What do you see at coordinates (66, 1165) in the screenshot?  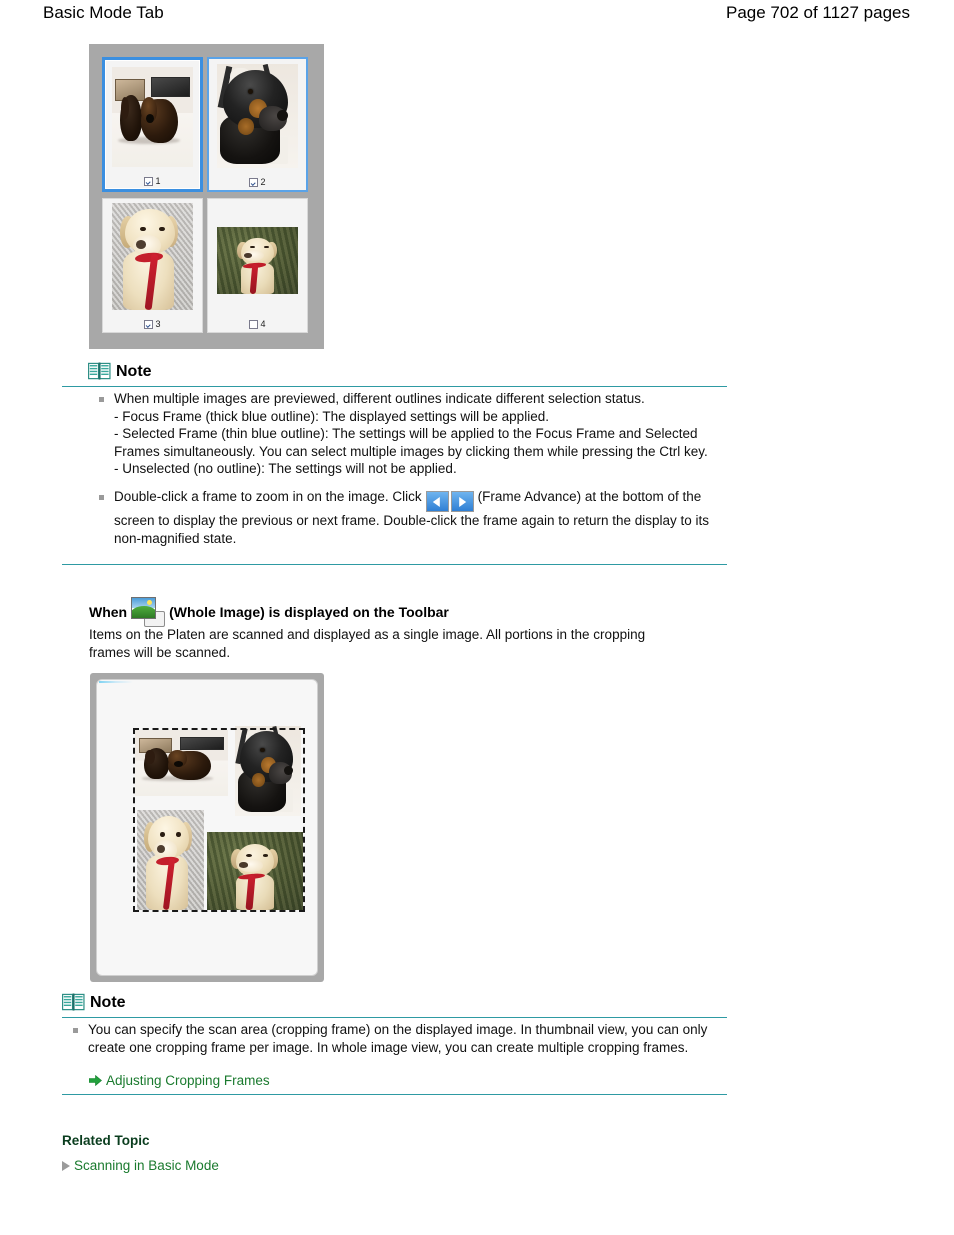 I see `triangle-right-icon` at bounding box center [66, 1165].